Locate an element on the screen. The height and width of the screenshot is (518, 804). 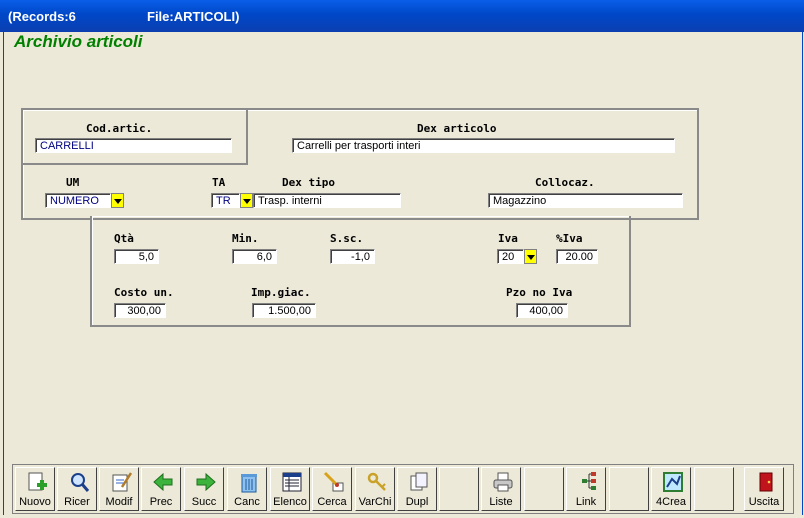
ssc-label: S.sc. is located at coordinates (347, 238).